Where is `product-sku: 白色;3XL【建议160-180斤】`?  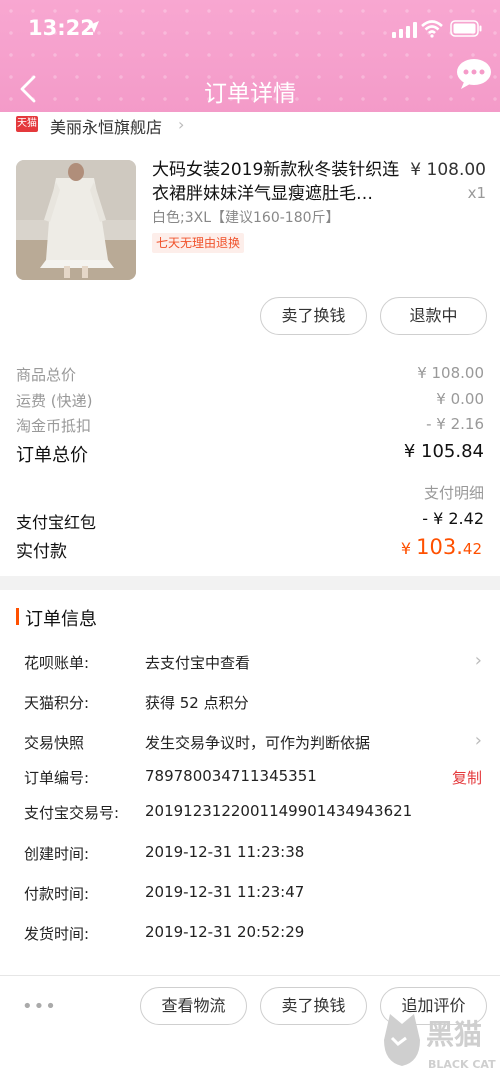 product-sku: 白色;3XL【建议160-180斤】 is located at coordinates (246, 218).